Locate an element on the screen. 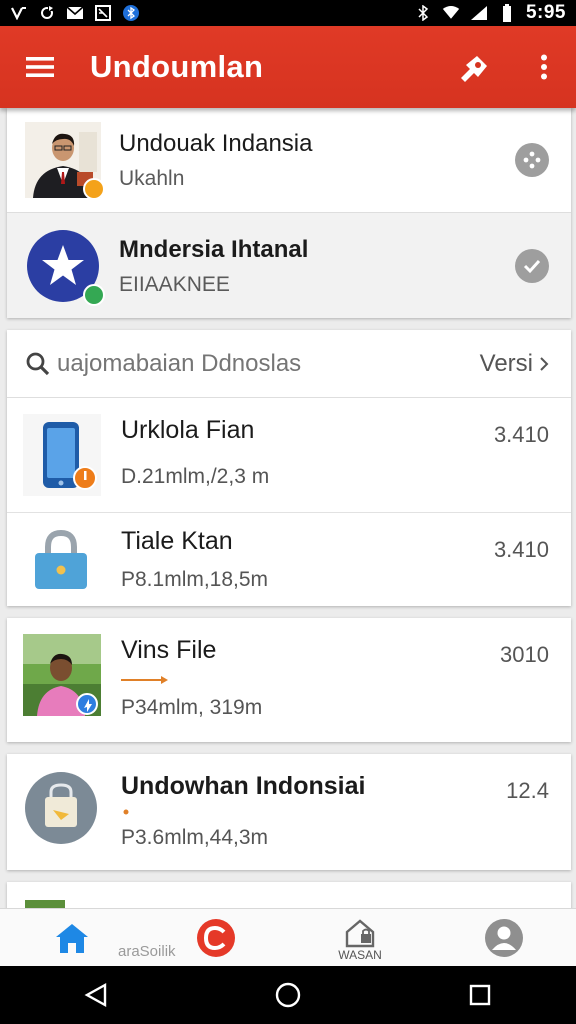  home-circle-icon is located at coordinates (288, 995).